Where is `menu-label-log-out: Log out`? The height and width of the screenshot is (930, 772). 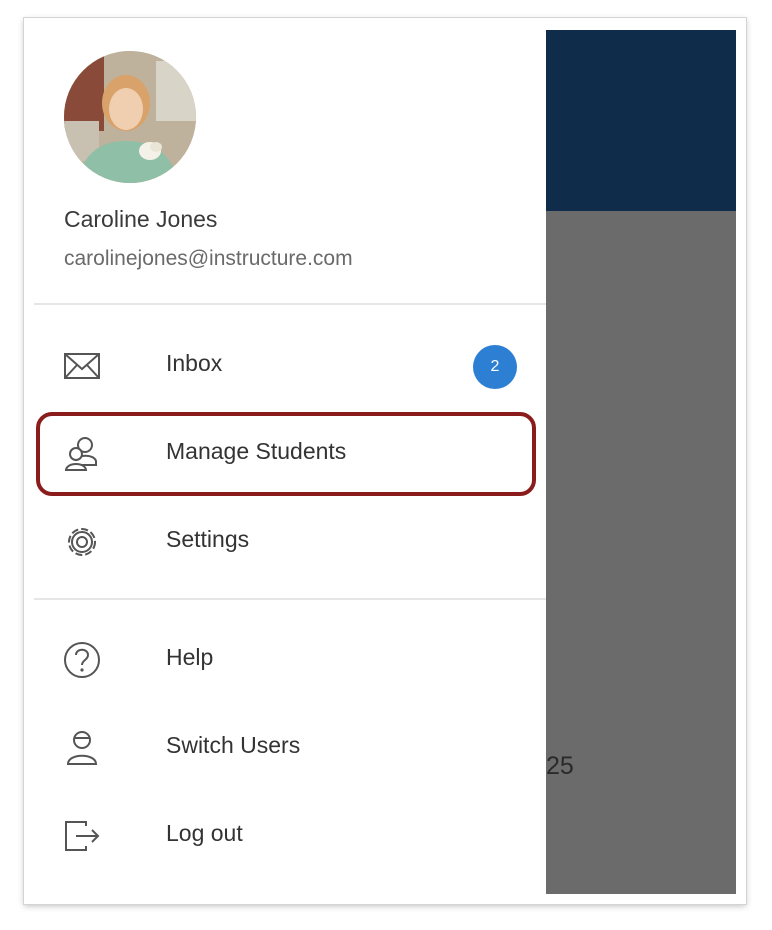 menu-label-log-out: Log out is located at coordinates (204, 833).